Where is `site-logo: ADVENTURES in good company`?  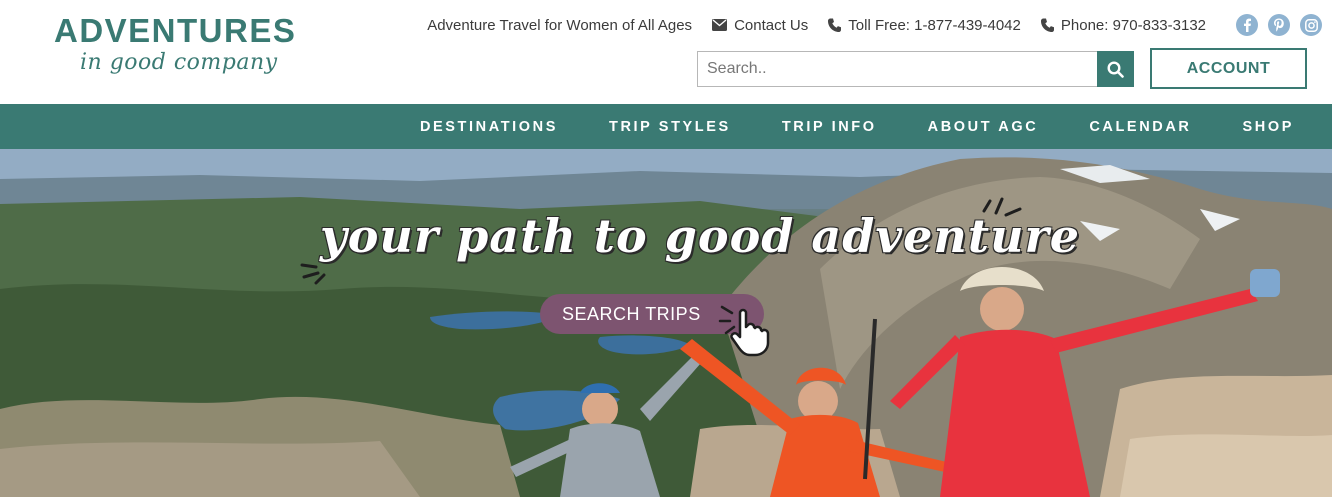
site-logo: ADVENTURES in good company is located at coordinates (175, 47).